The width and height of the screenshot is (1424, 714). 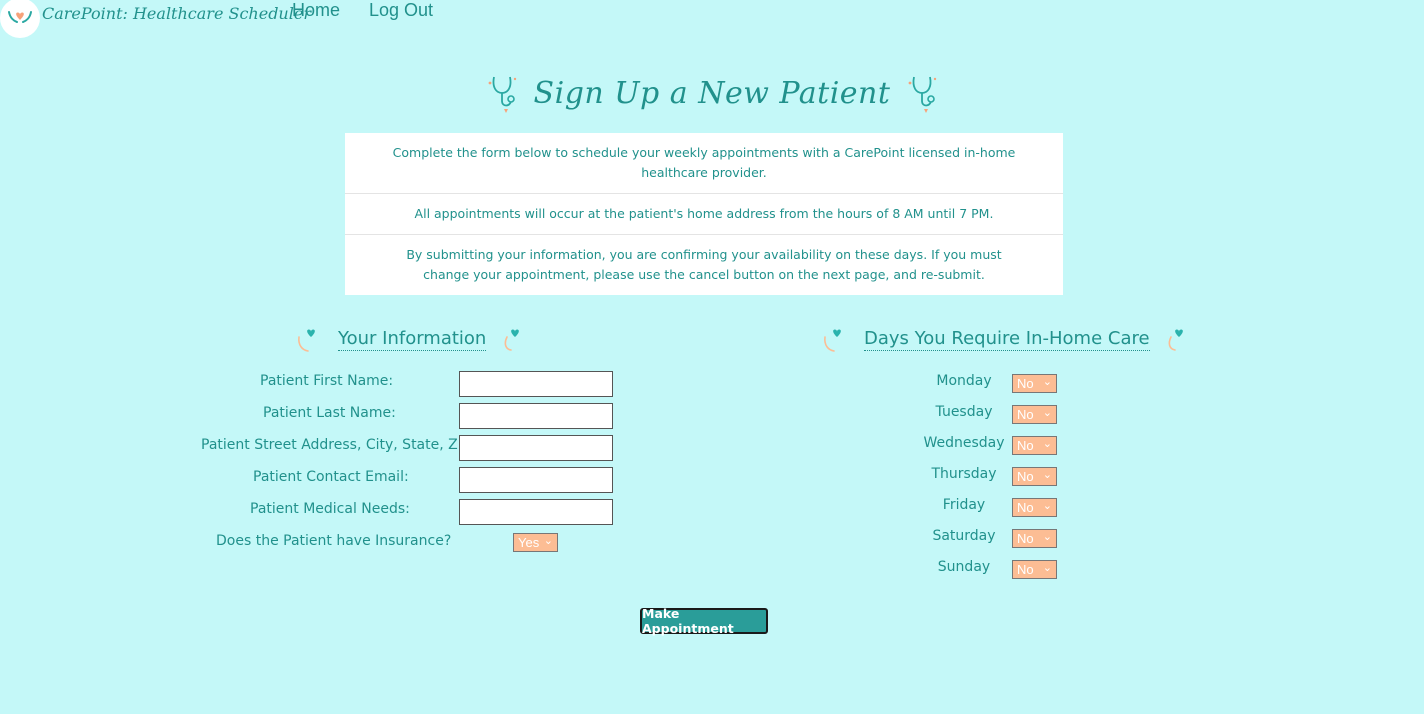 I want to click on page-title: Sign Up a New Patient, so click(x=712, y=93).